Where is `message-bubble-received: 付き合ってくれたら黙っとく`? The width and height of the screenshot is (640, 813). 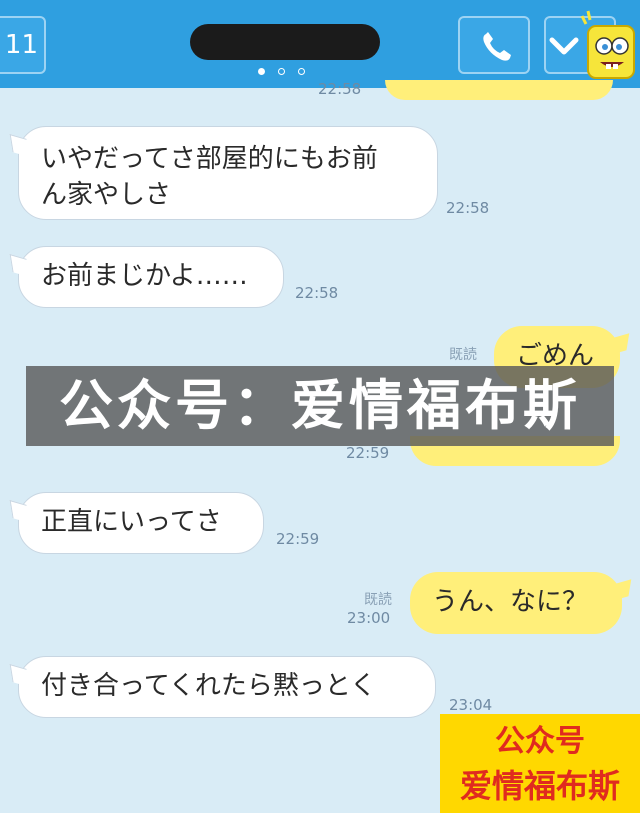
message-bubble-received: 付き合ってくれたら黙っとく is located at coordinates (227, 687).